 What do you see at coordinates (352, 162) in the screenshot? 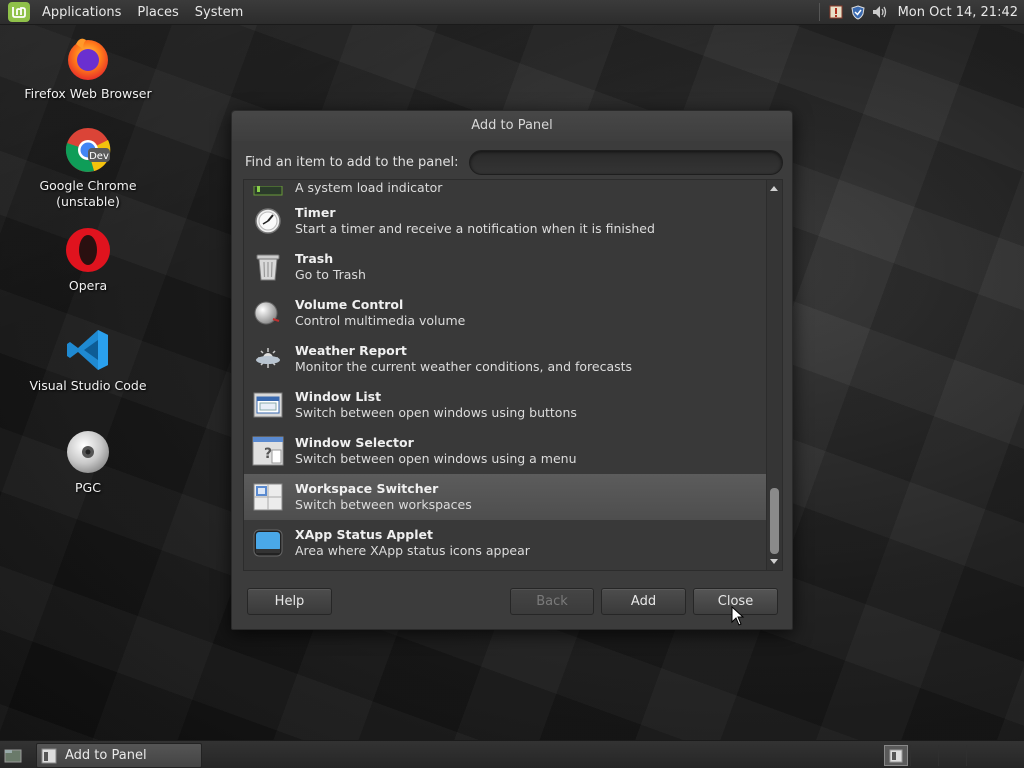
I see `find-label: Find an item to add to the panel:` at bounding box center [352, 162].